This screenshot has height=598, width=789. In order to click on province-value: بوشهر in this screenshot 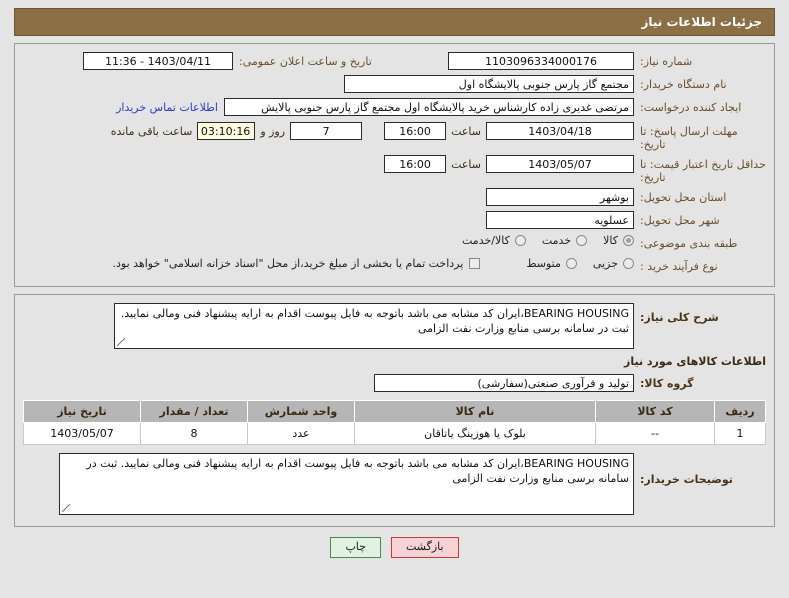, I will do `click(560, 197)`.